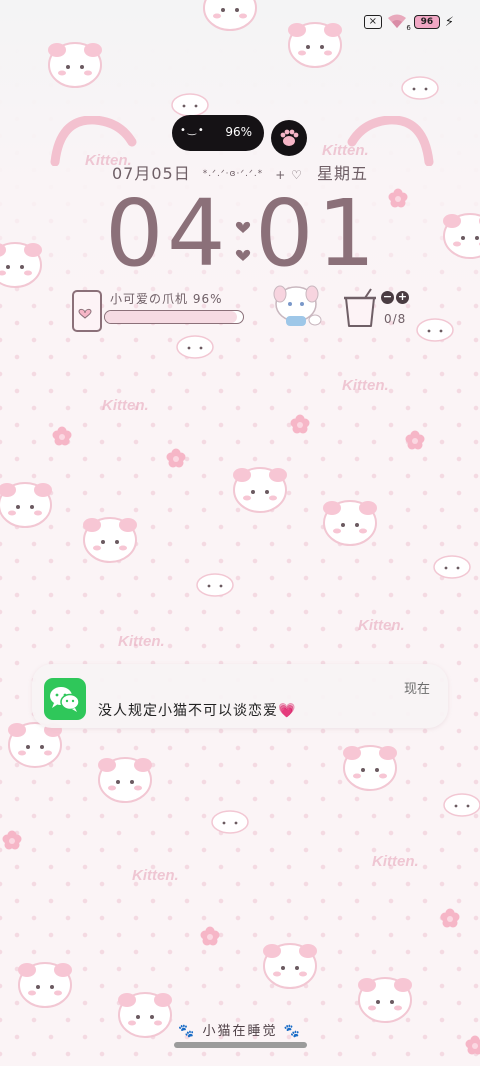 The image size is (480, 1066). I want to click on water-plus-button: +, so click(402, 297).